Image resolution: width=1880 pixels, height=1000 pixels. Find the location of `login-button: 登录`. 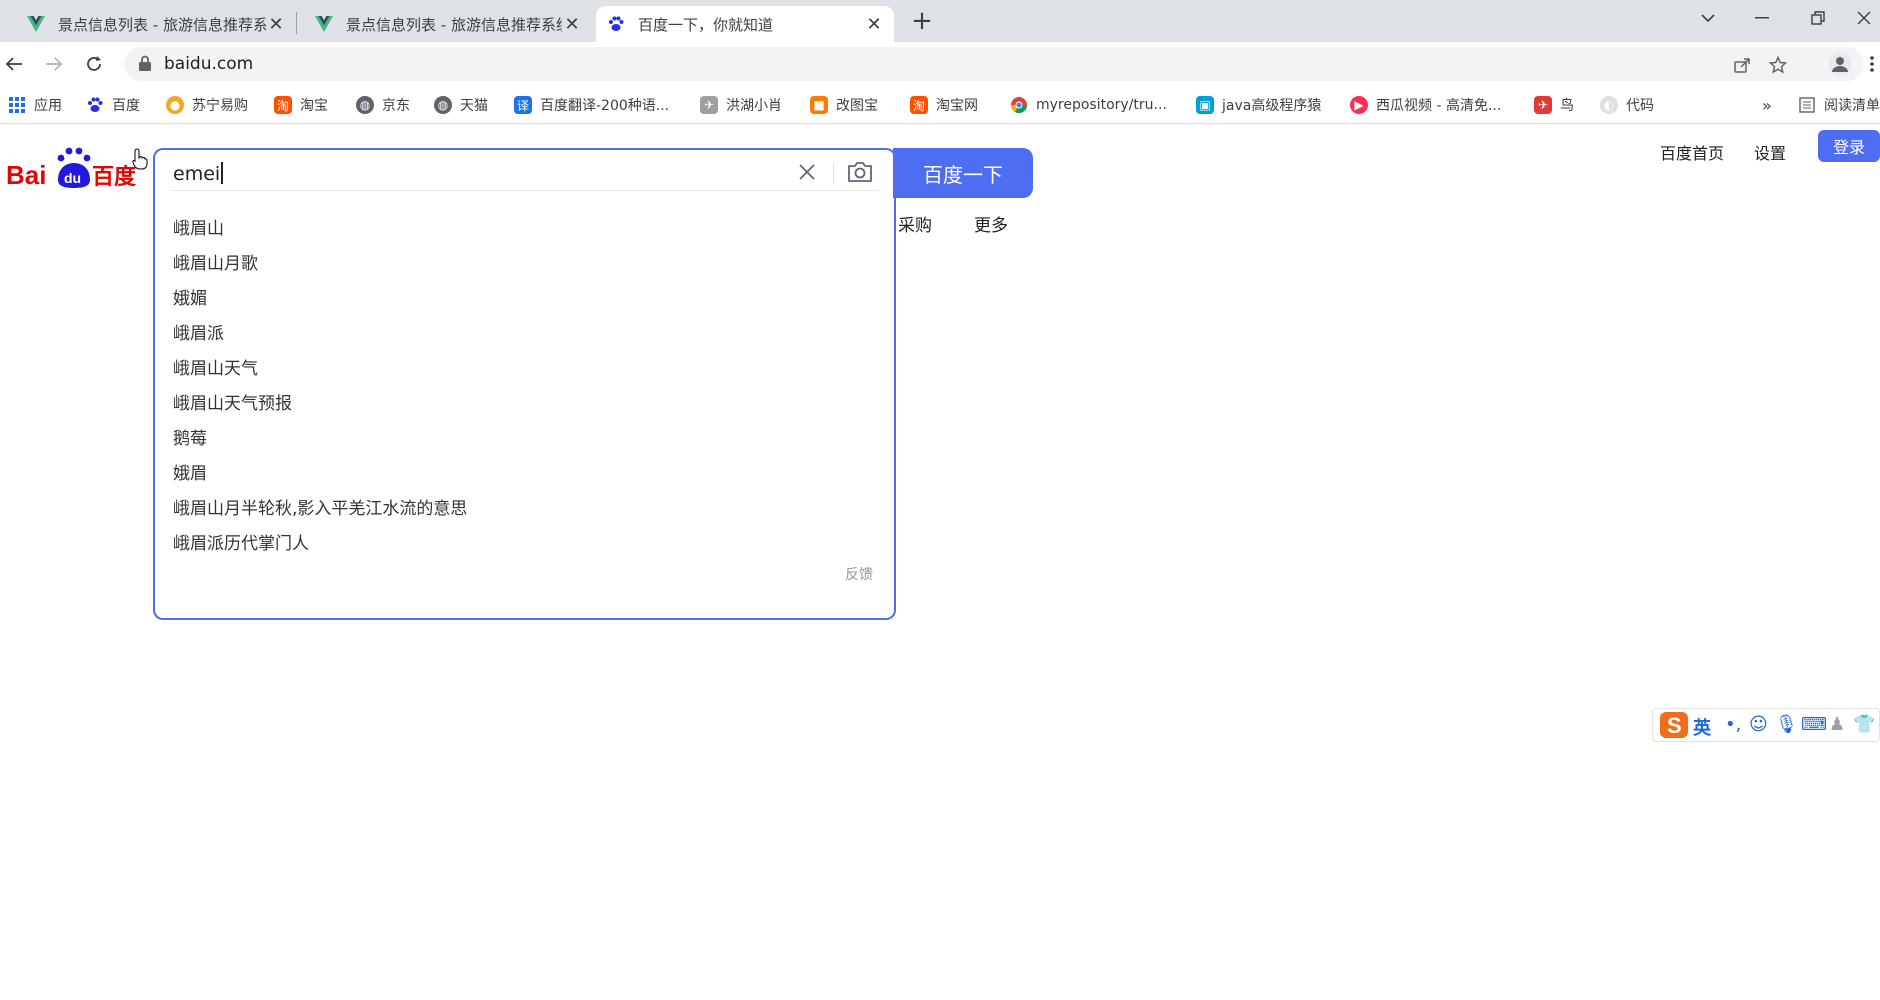

login-button: 登录 is located at coordinates (1849, 146).